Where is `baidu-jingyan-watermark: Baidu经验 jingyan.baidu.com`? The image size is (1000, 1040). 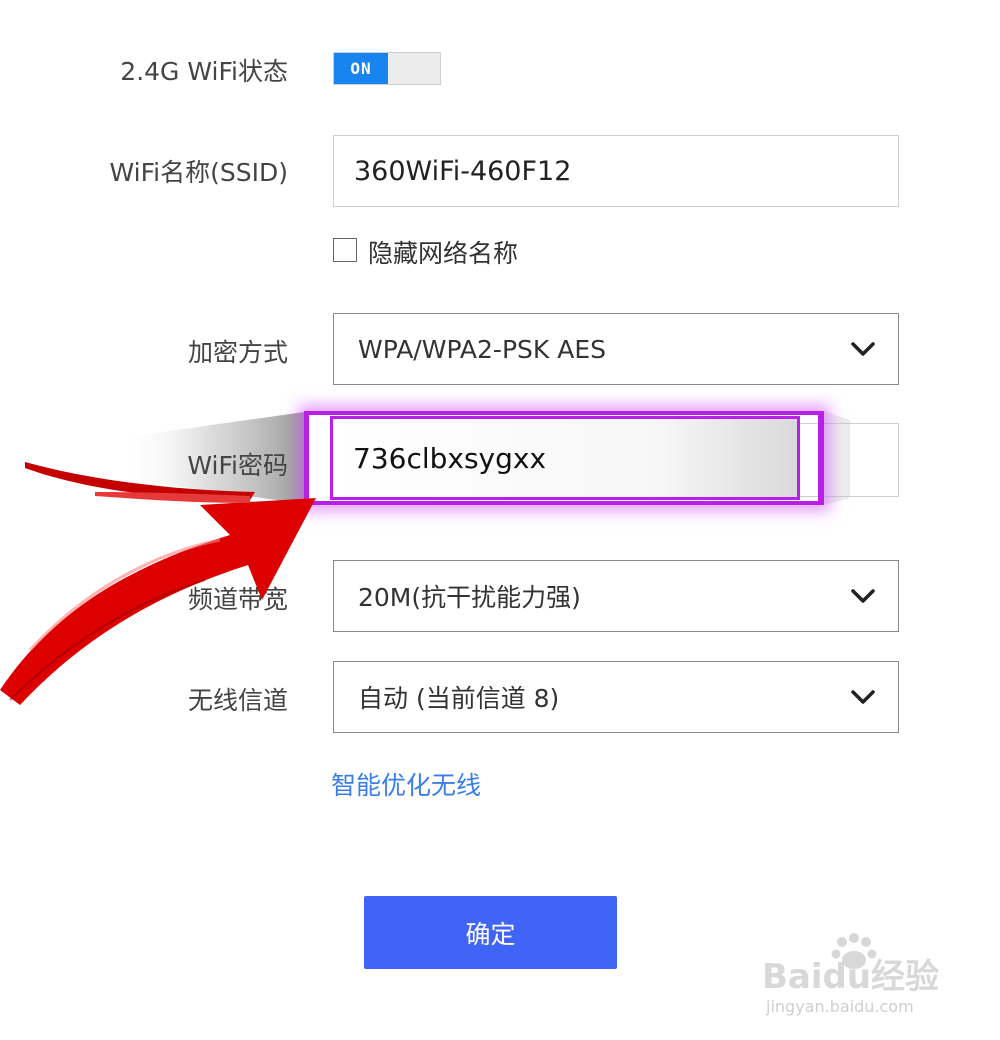 baidu-jingyan-watermark: Baidu经验 jingyan.baidu.com is located at coordinates (850, 974).